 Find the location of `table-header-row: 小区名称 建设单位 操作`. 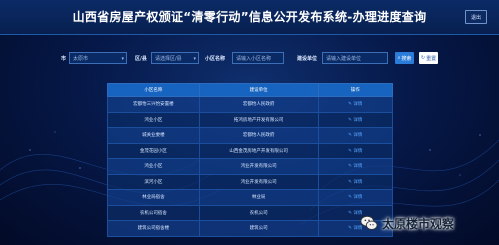

table-header-row: 小区名称 建设单位 操作 is located at coordinates (250, 90).